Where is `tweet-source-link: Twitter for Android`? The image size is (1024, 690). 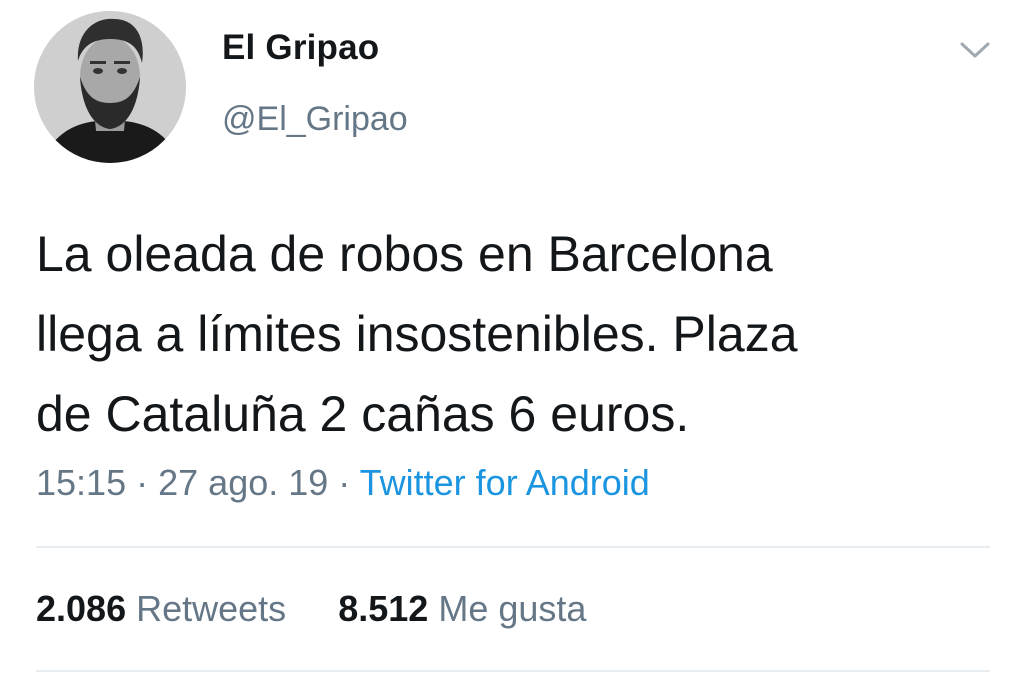 tweet-source-link: Twitter for Android is located at coordinates (505, 482).